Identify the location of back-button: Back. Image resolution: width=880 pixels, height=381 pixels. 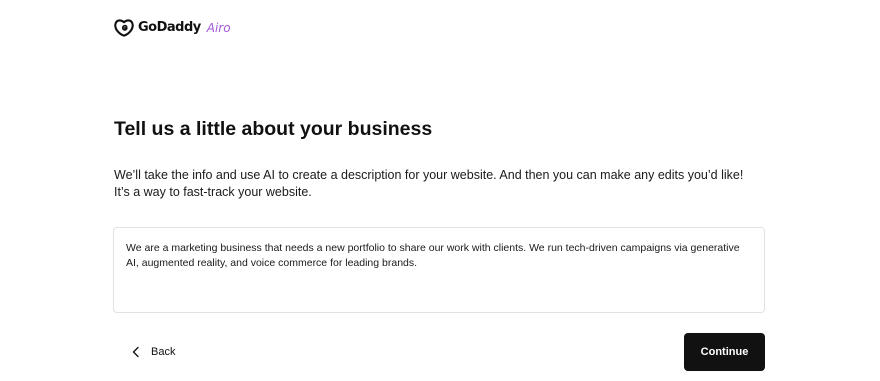
(153, 352).